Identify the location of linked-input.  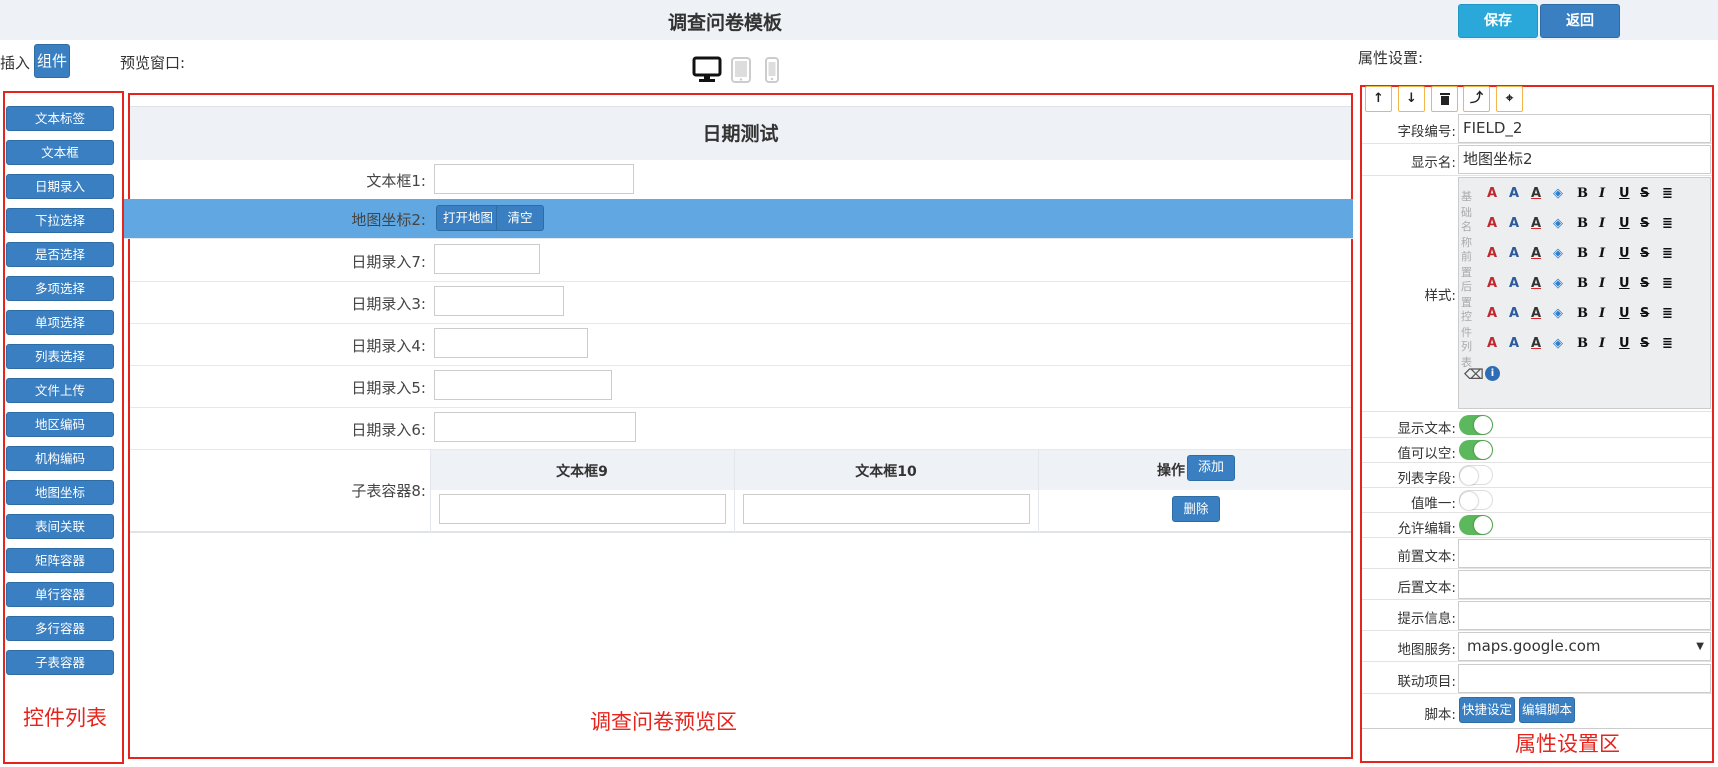
(1584, 678).